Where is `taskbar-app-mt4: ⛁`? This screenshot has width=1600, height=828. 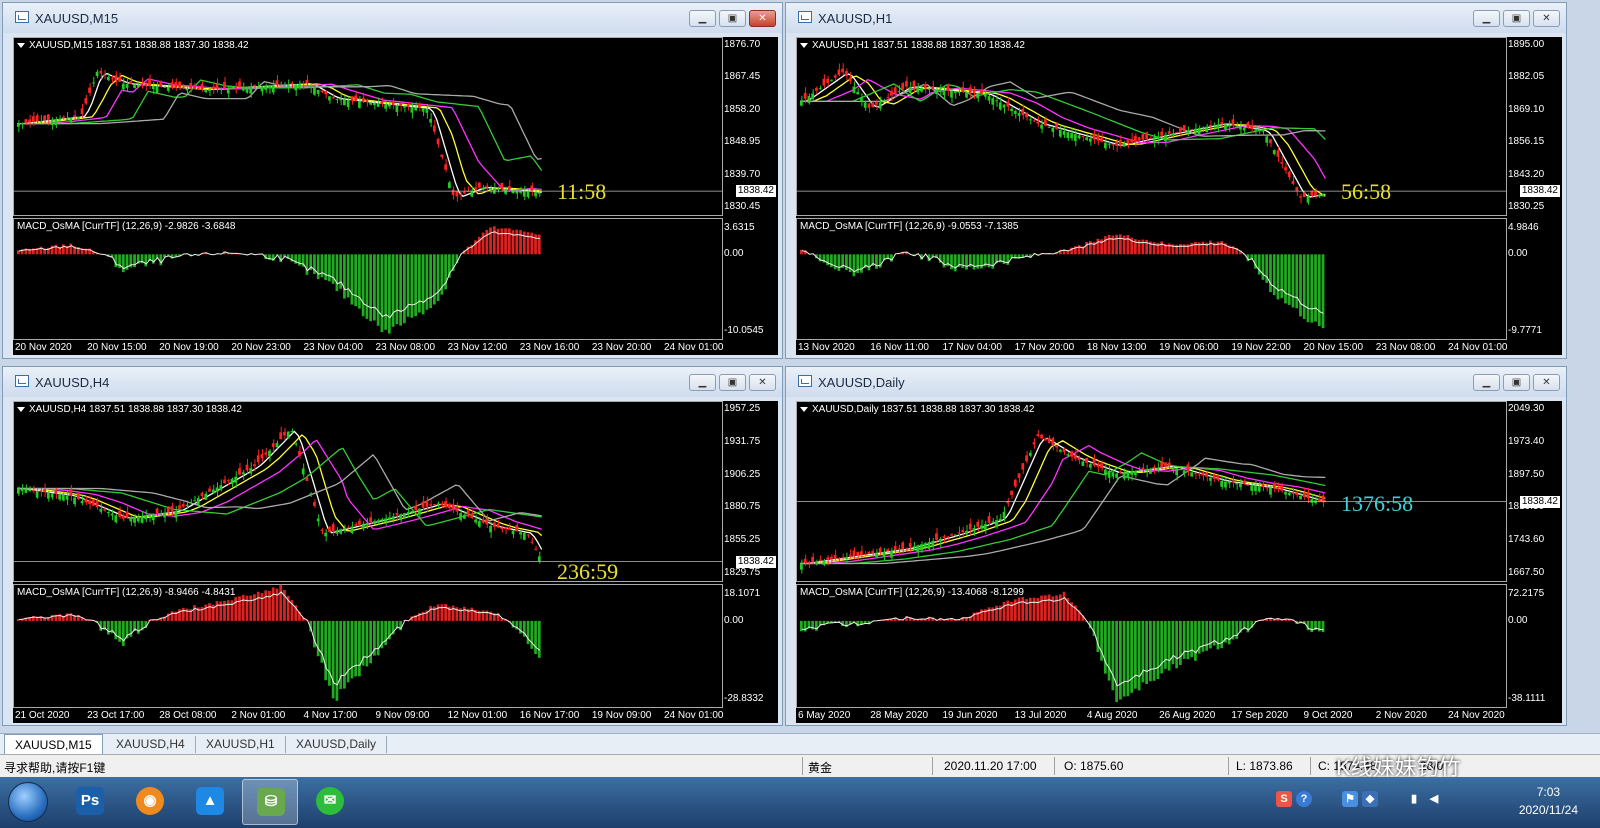
taskbar-app-mt4: ⛁ is located at coordinates (270, 802).